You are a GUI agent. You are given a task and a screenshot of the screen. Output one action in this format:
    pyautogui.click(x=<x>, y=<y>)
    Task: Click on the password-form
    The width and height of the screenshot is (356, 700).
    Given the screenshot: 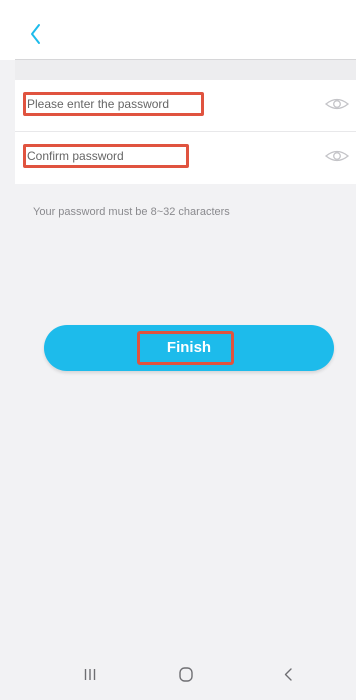 What is the action you would take?
    pyautogui.click(x=185, y=132)
    